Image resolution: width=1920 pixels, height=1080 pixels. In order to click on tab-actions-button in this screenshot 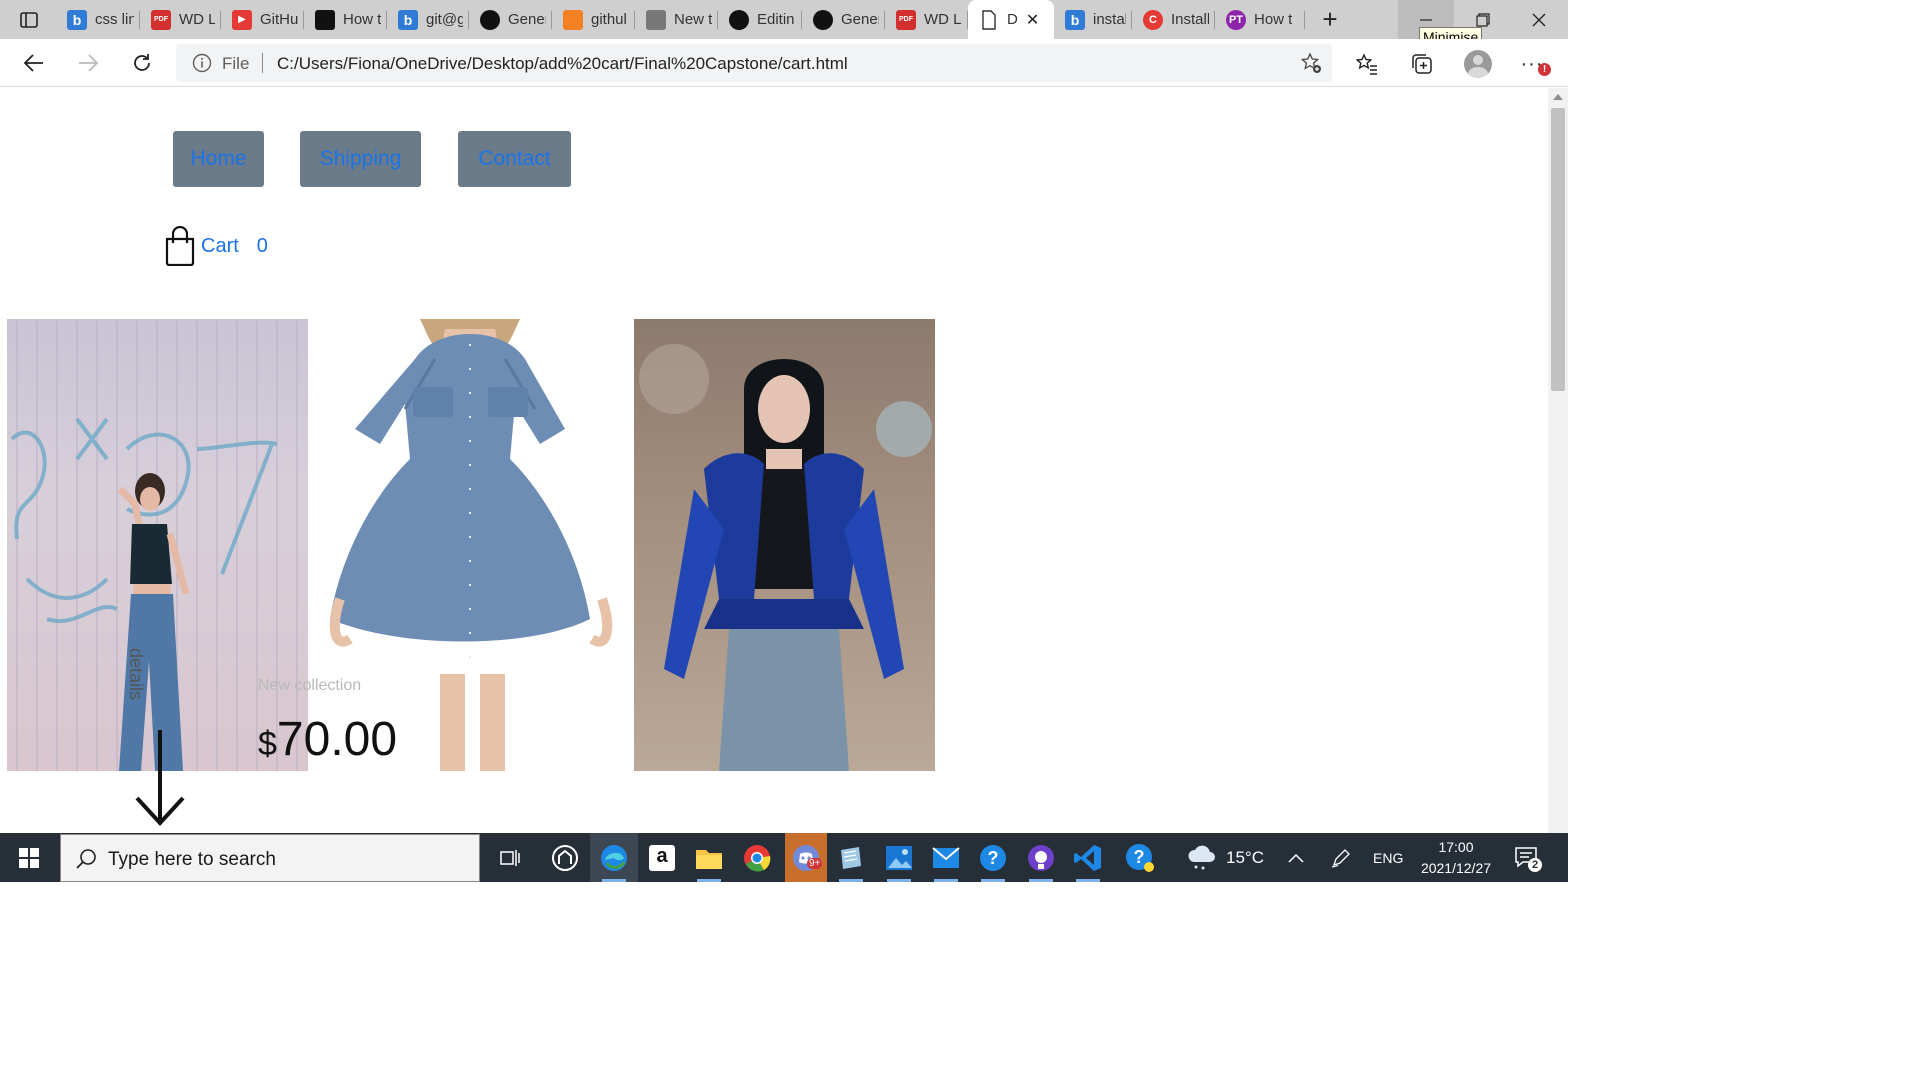, I will do `click(29, 19)`.